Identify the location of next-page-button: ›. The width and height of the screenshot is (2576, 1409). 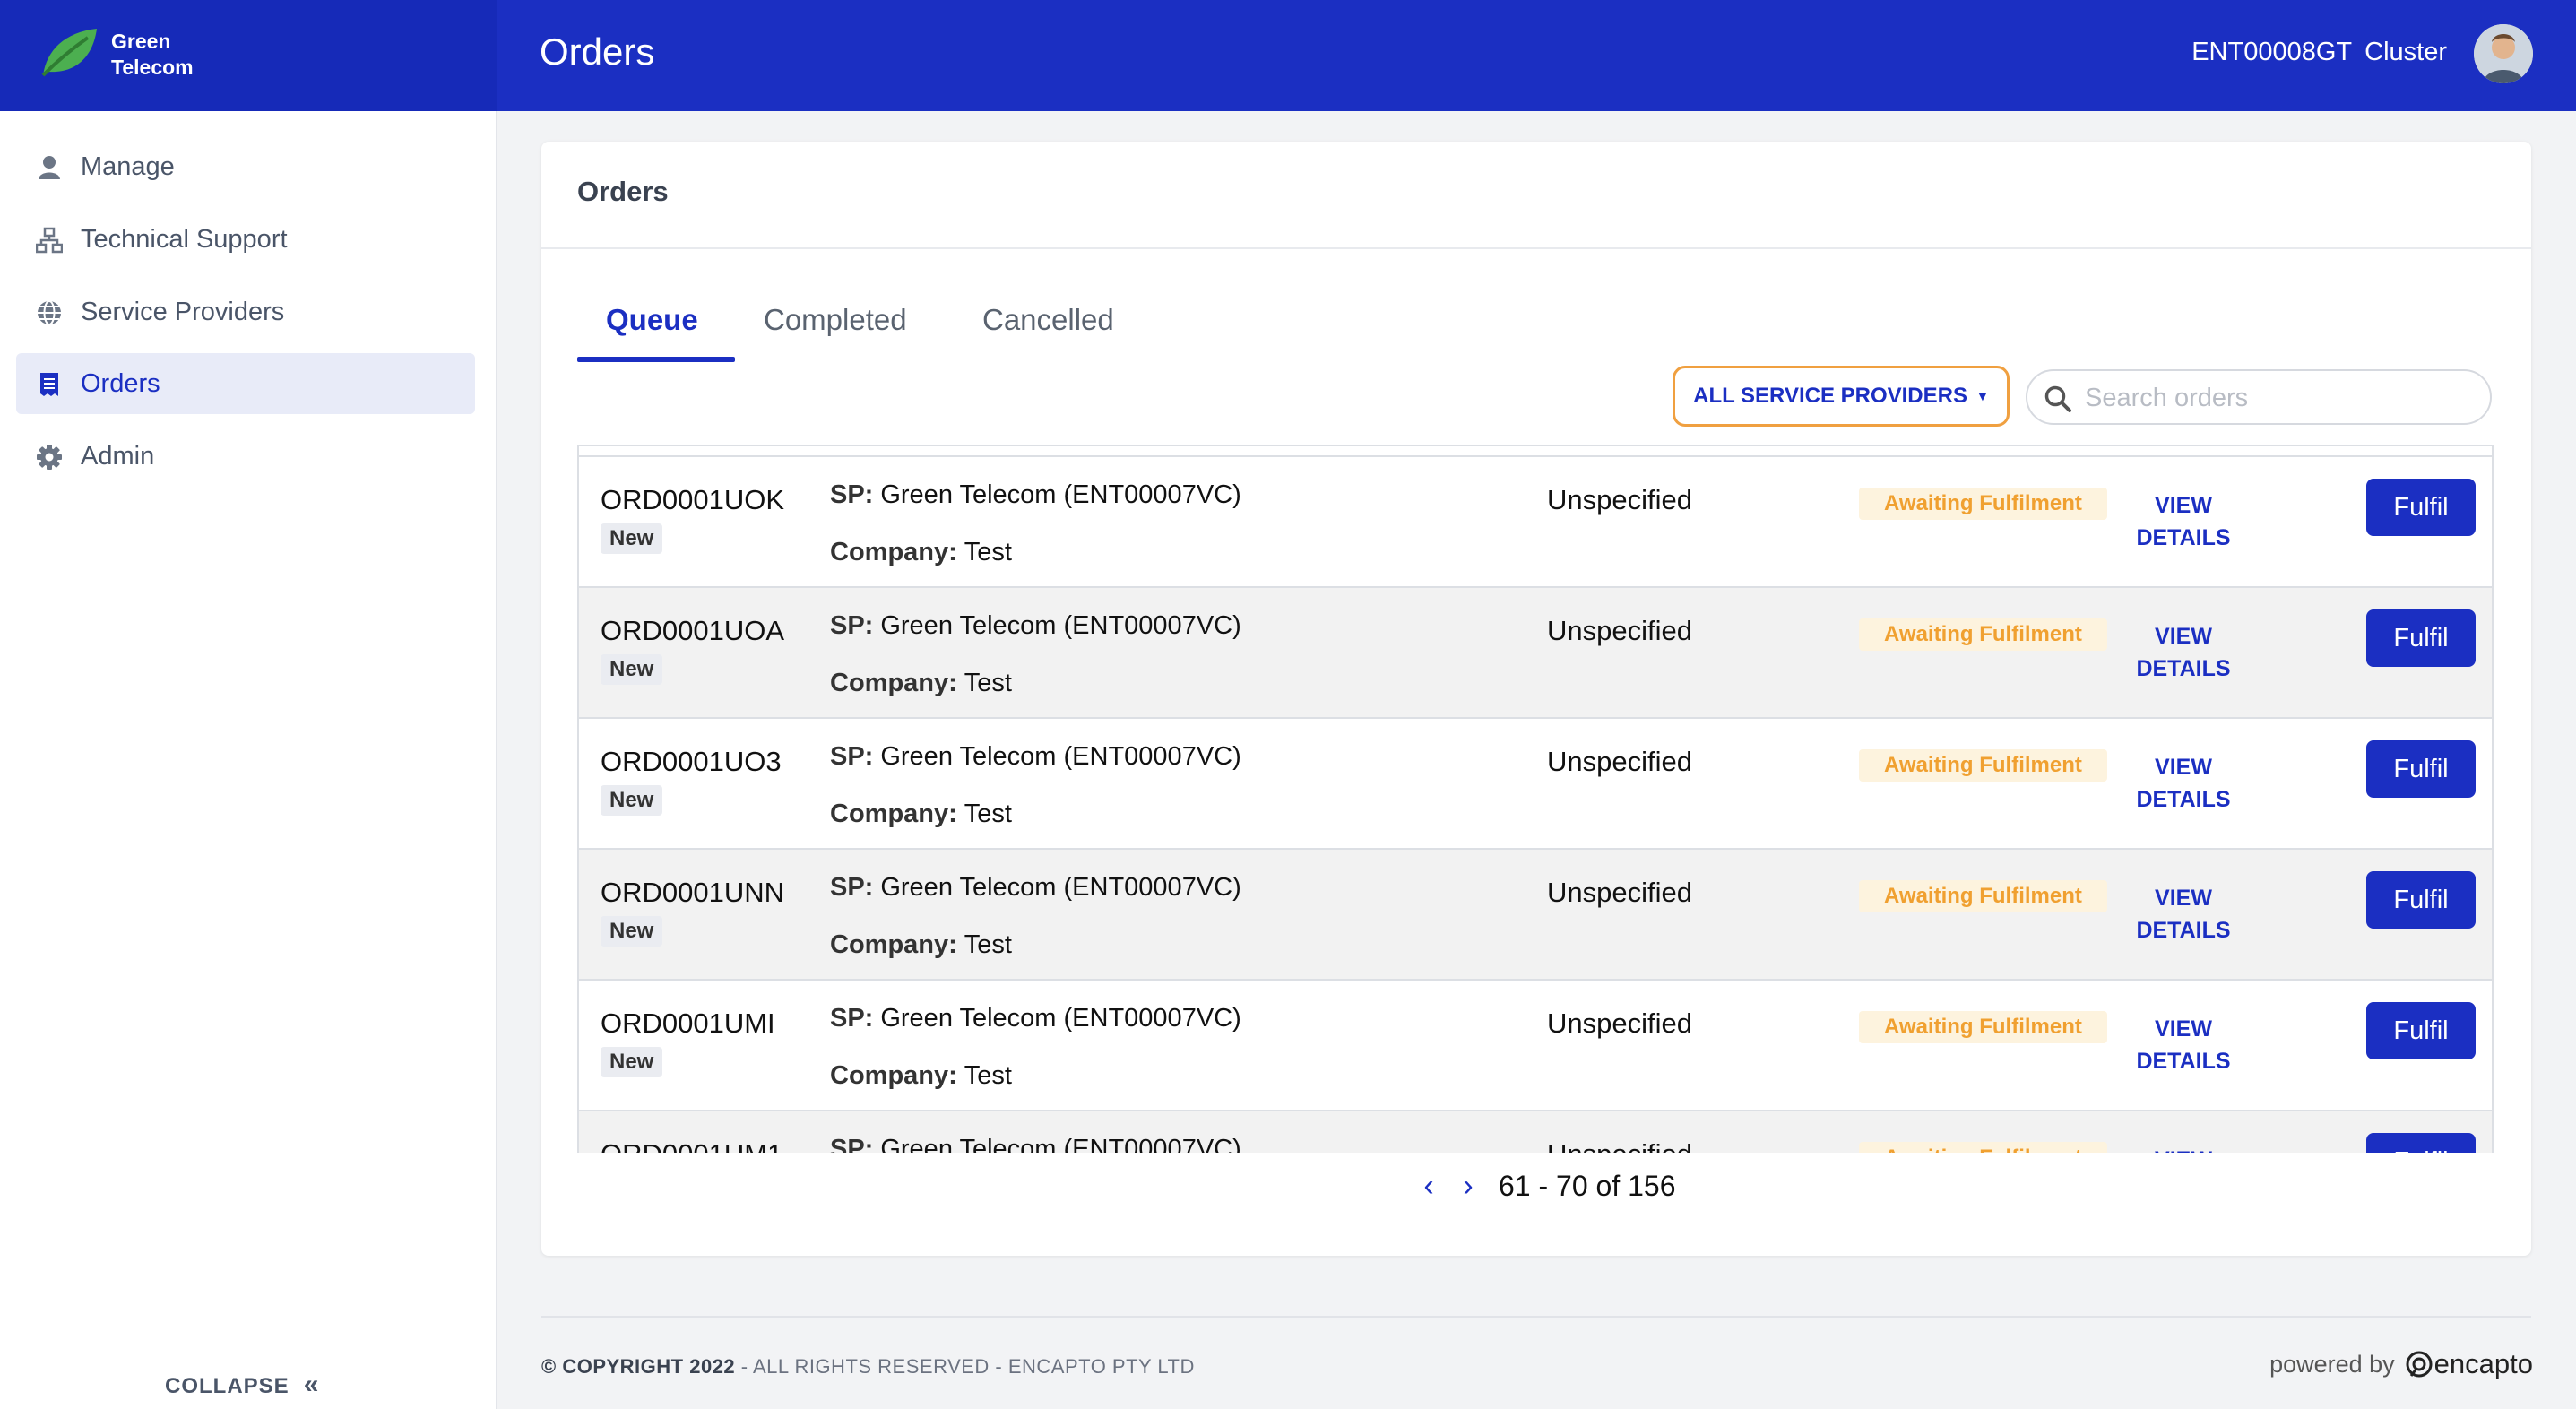
(1468, 1186).